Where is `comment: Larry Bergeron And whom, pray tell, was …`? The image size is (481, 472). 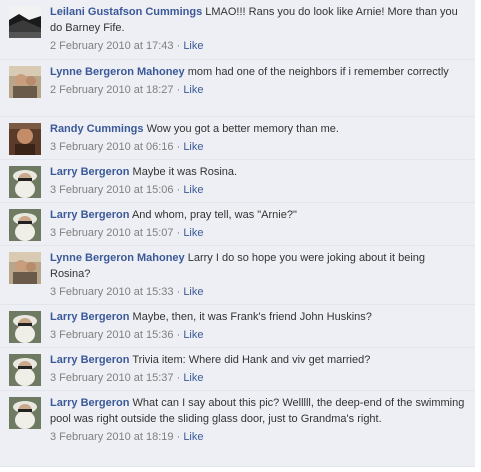 comment: Larry Bergeron And whom, pray tell, was … is located at coordinates (237, 224).